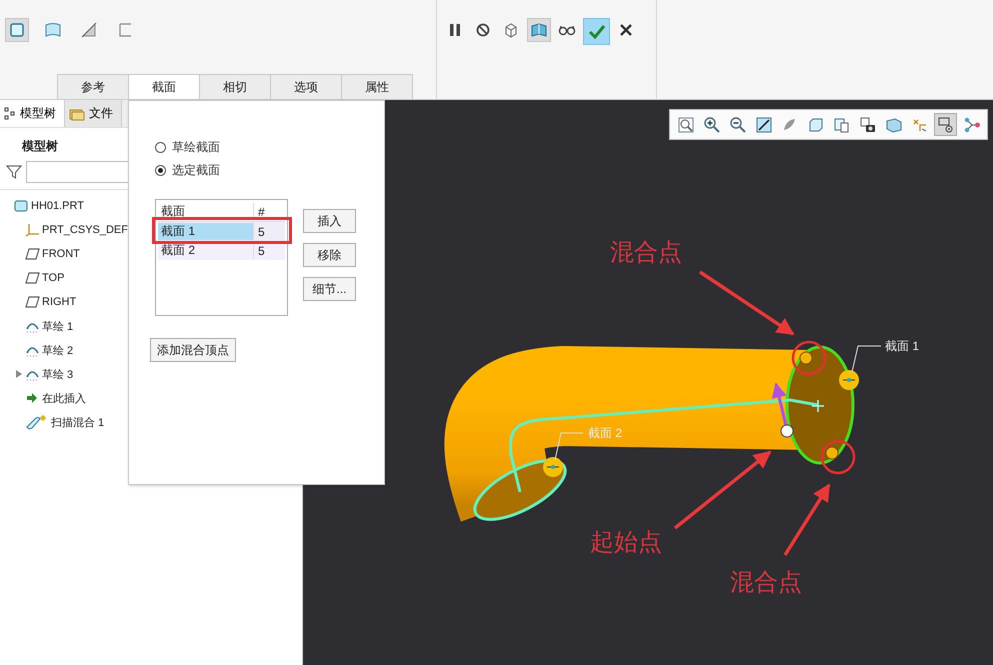 This screenshot has height=665, width=993. What do you see at coordinates (306, 86) in the screenshot?
I see `ribbon-tab: 选项` at bounding box center [306, 86].